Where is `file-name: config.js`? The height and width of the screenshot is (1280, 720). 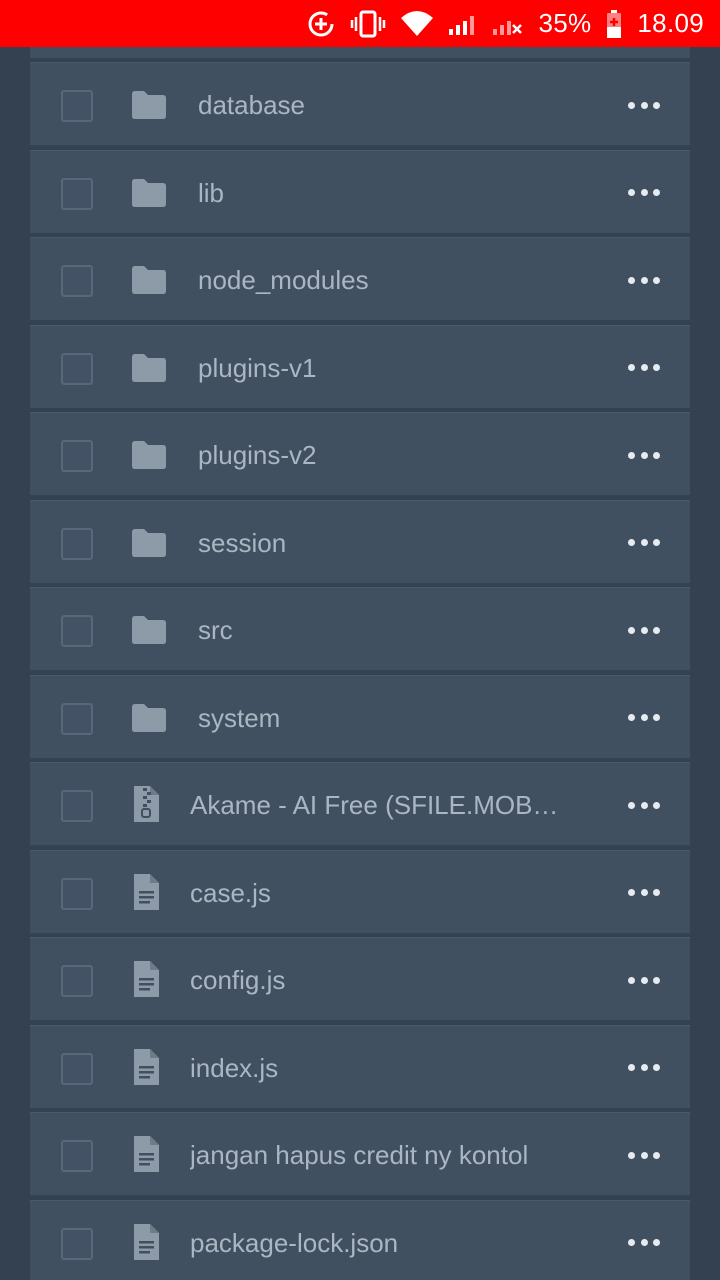
file-name: config.js is located at coordinates (238, 980).